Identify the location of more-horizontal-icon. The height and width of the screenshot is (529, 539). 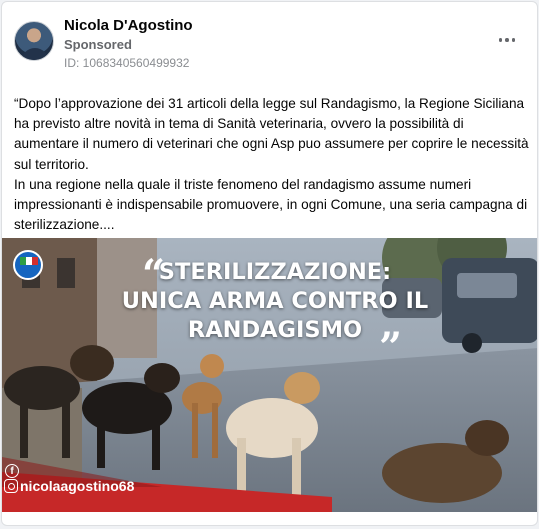
(500, 40).